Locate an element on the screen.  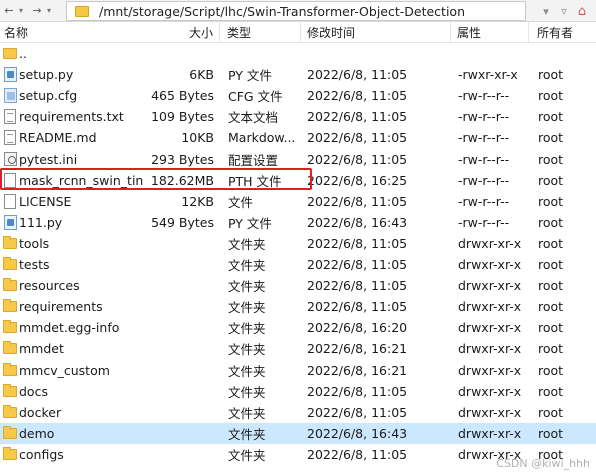
folder-row: demo 文件夹 2022/6/8, 16:43 drwxr-xr-x root is located at coordinates (298, 433).